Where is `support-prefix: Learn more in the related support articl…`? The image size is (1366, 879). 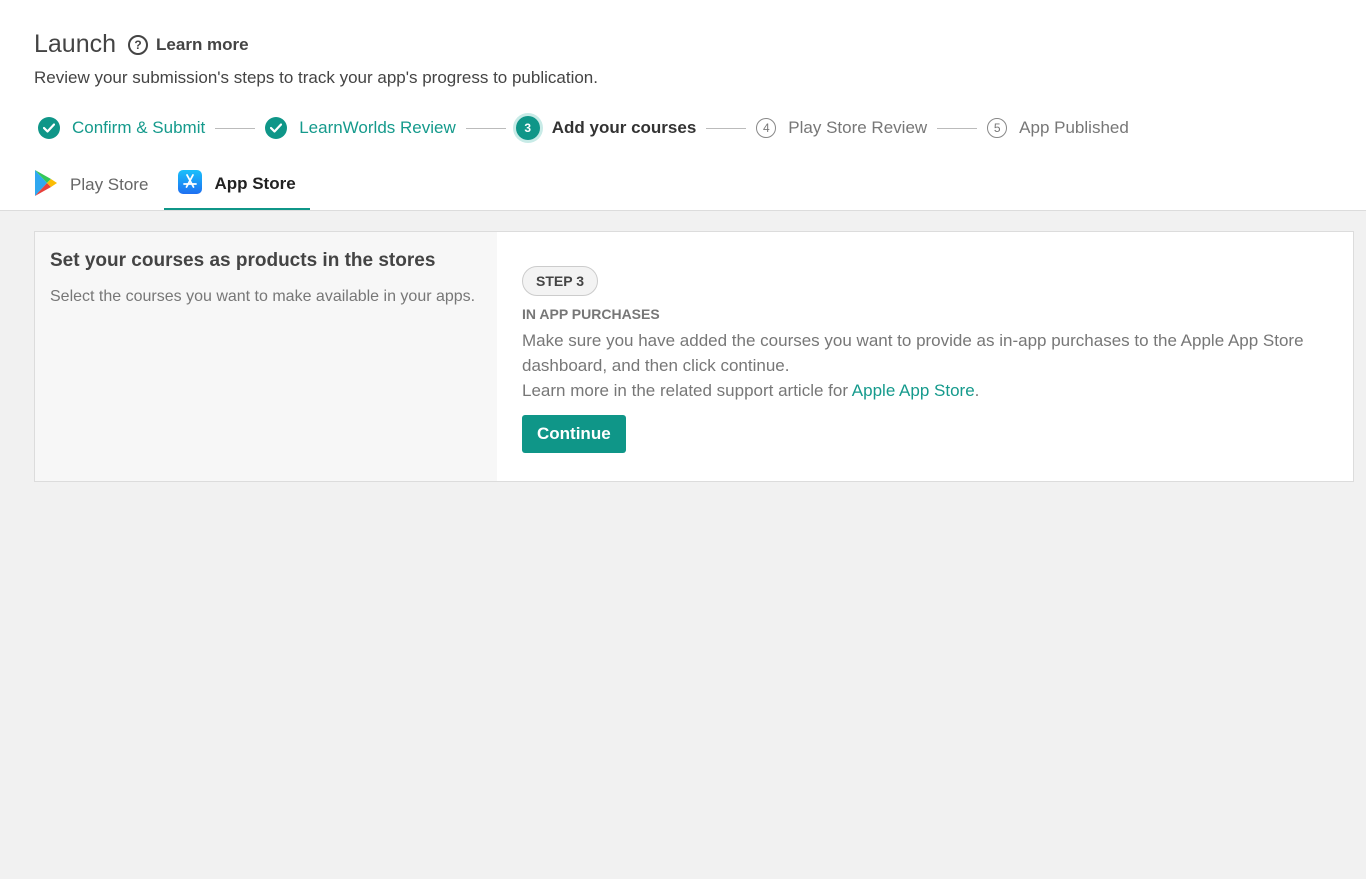 support-prefix: Learn more in the related support articl… is located at coordinates (687, 390).